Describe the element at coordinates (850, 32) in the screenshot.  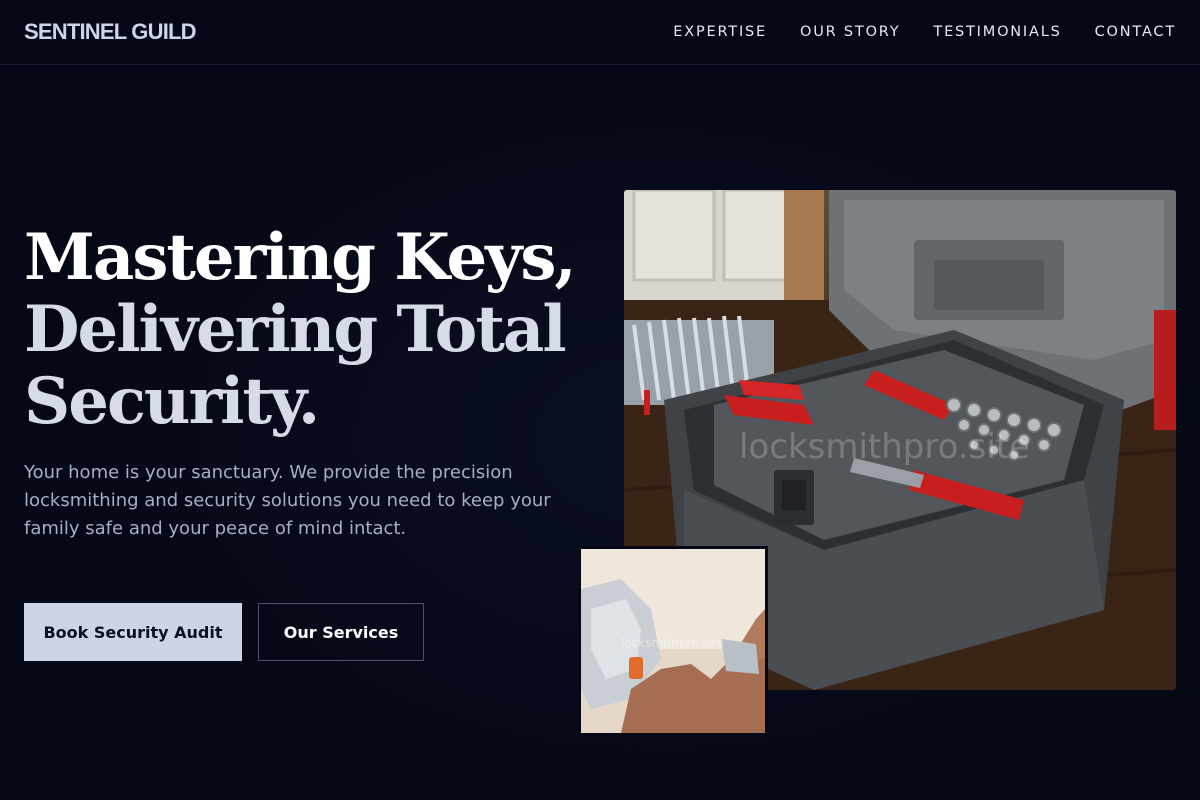
I see `nav-item-our-story: OUR STORY` at that location.